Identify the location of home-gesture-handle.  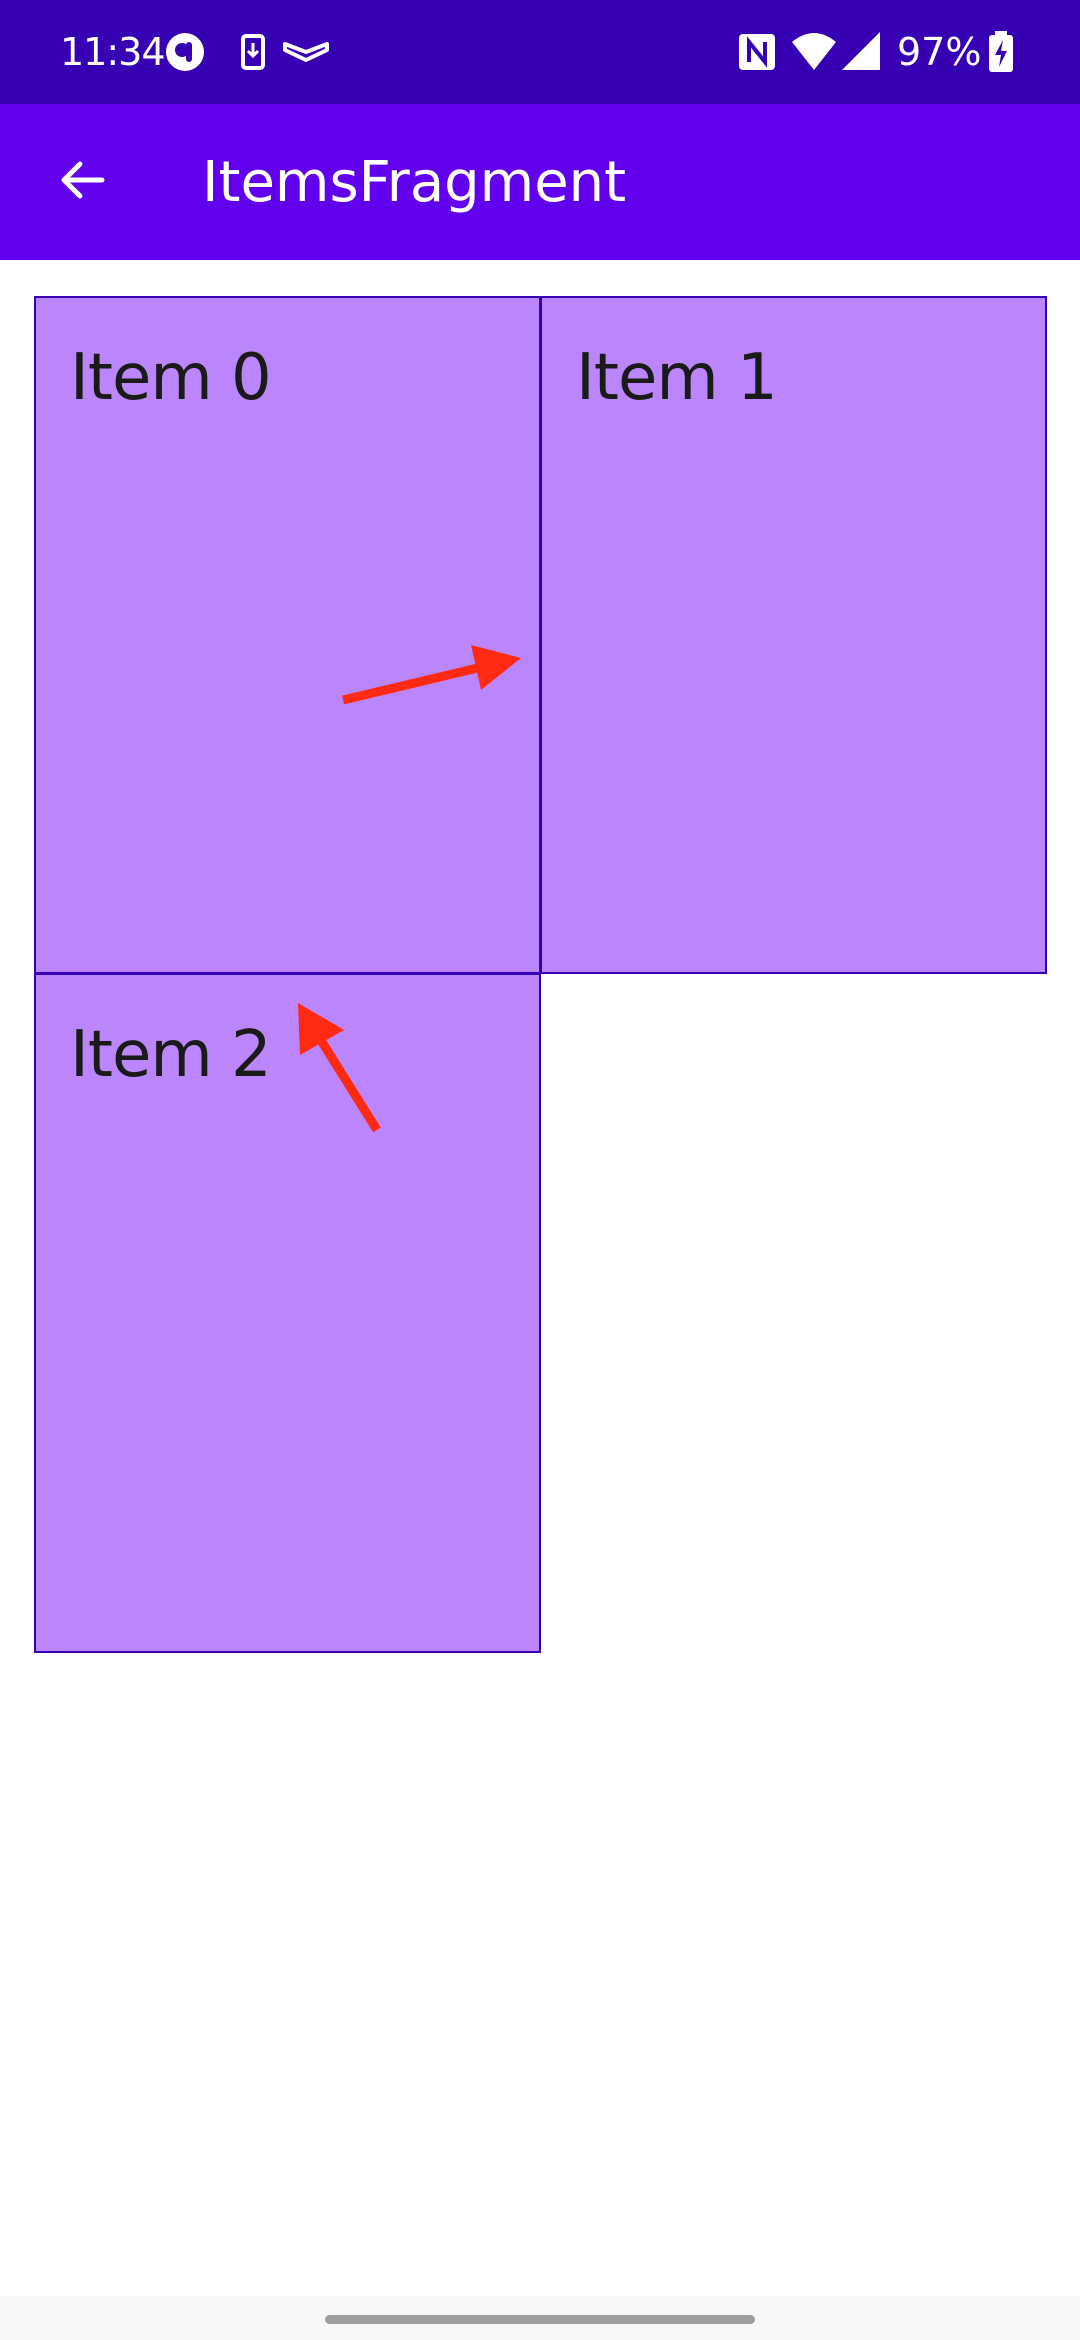
(540, 2319).